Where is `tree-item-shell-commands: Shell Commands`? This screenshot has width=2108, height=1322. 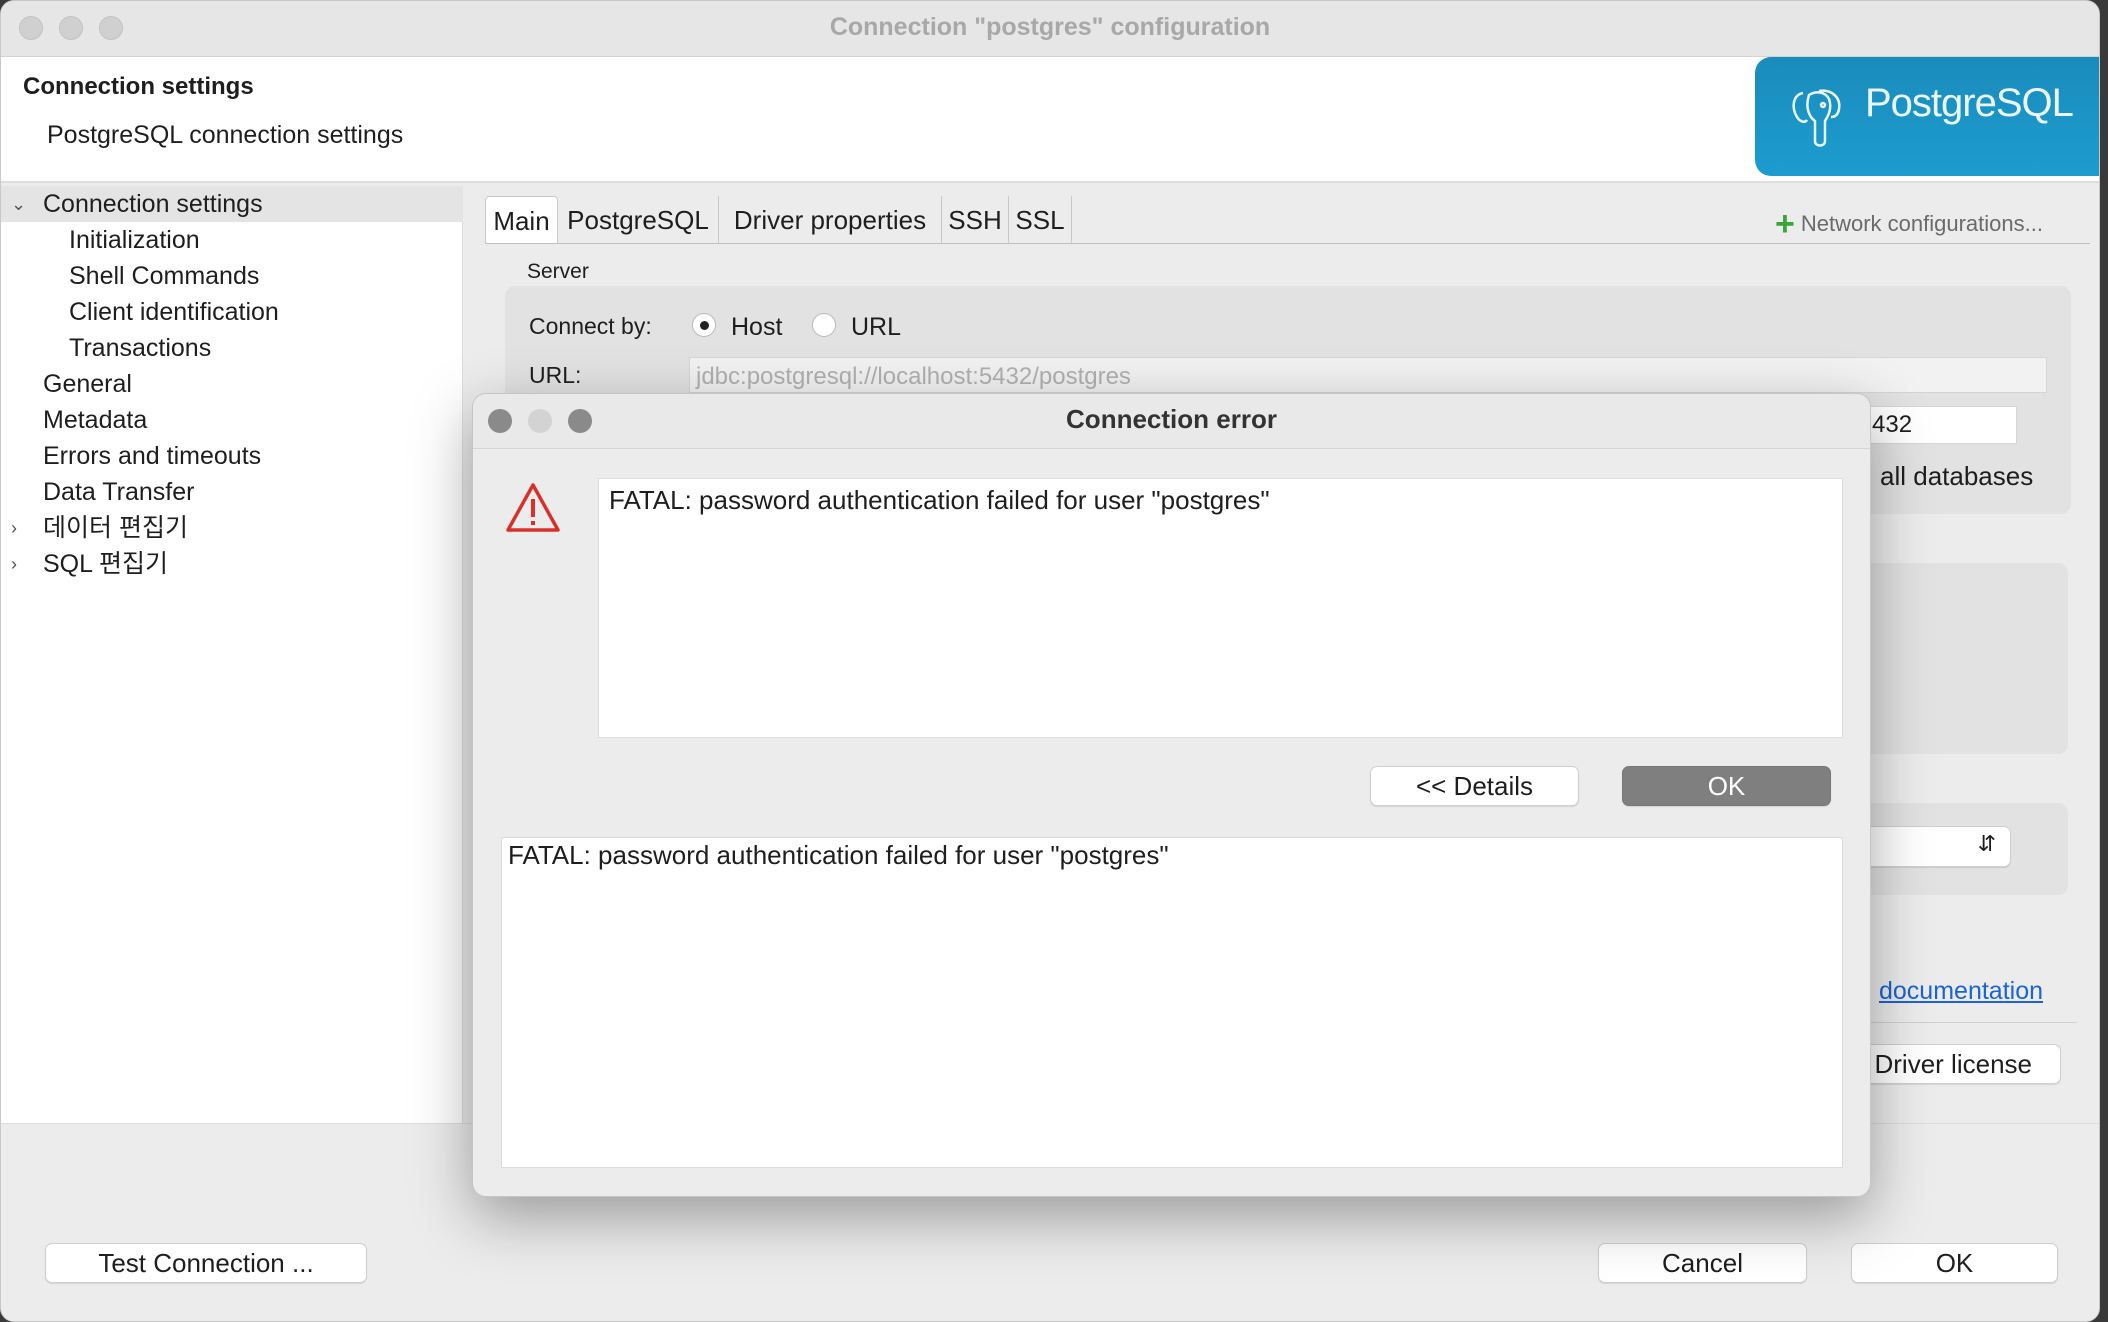
tree-item-shell-commands: Shell Commands is located at coordinates (232, 276).